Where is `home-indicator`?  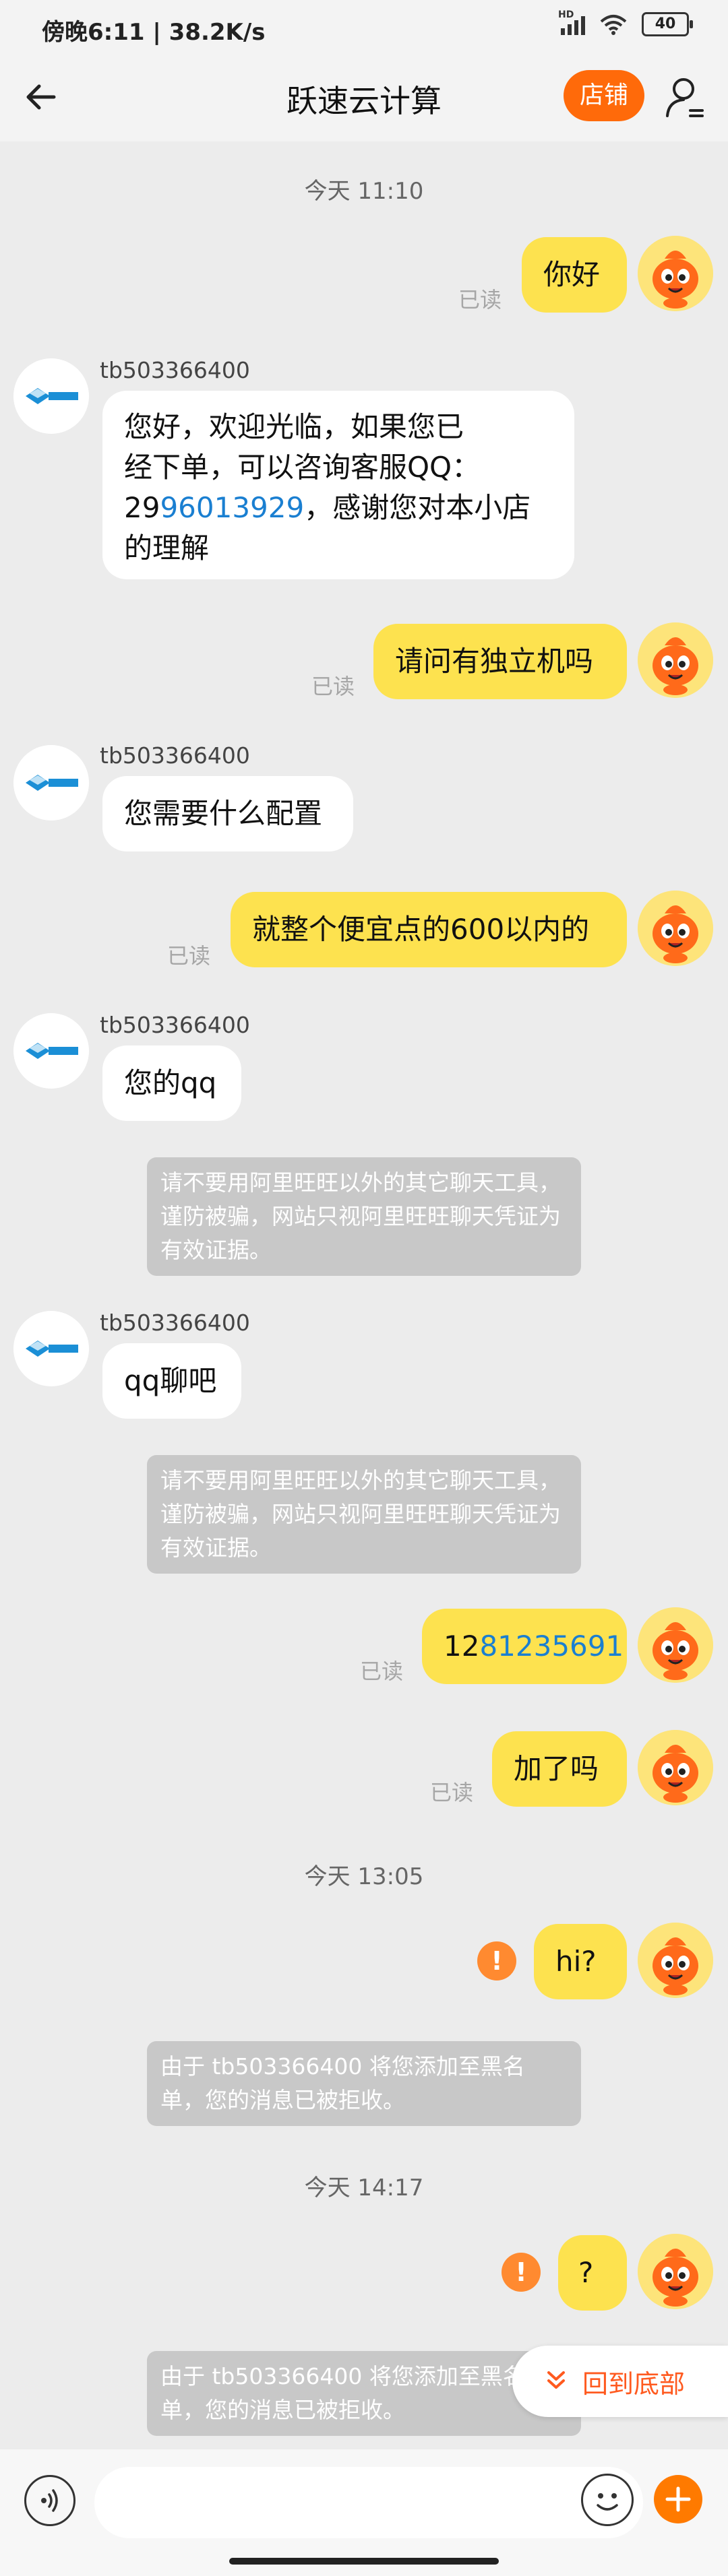 home-indicator is located at coordinates (364, 2562).